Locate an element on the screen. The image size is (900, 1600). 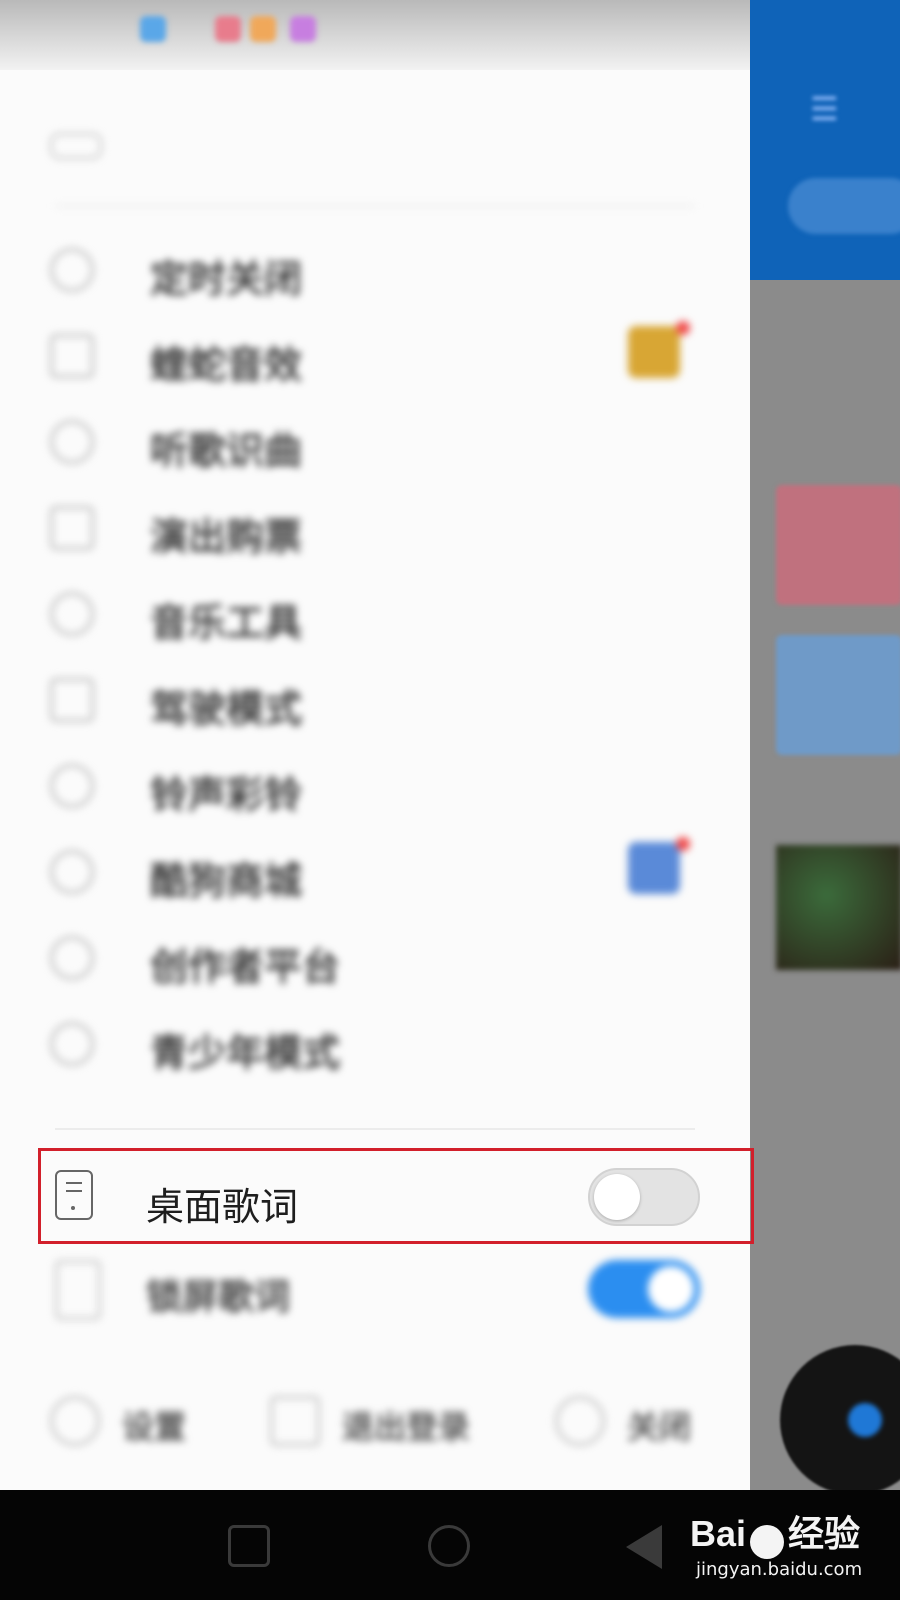
menu-item-label: 青少年模式 is located at coordinates (245, 1053).